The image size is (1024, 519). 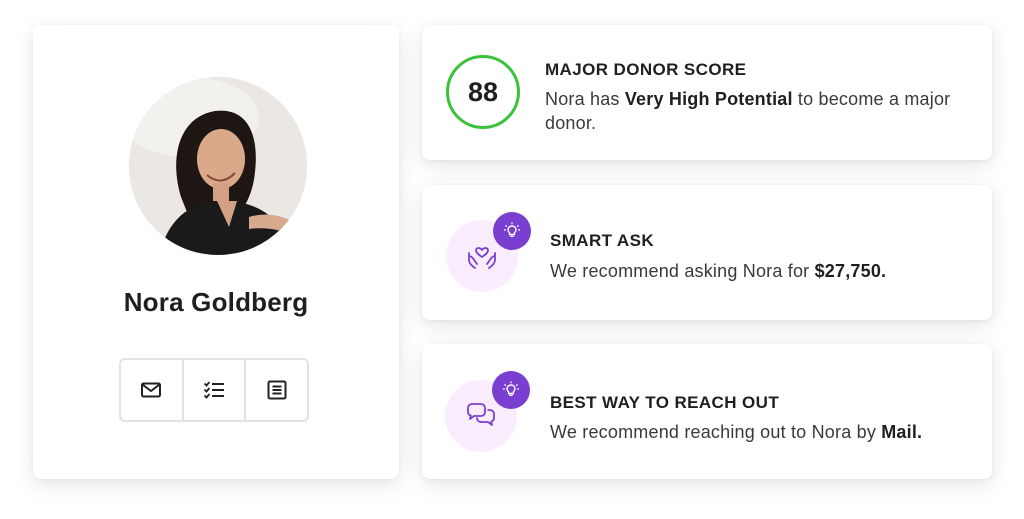 I want to click on smart-ask-title: SMART ASK, so click(x=602, y=240).